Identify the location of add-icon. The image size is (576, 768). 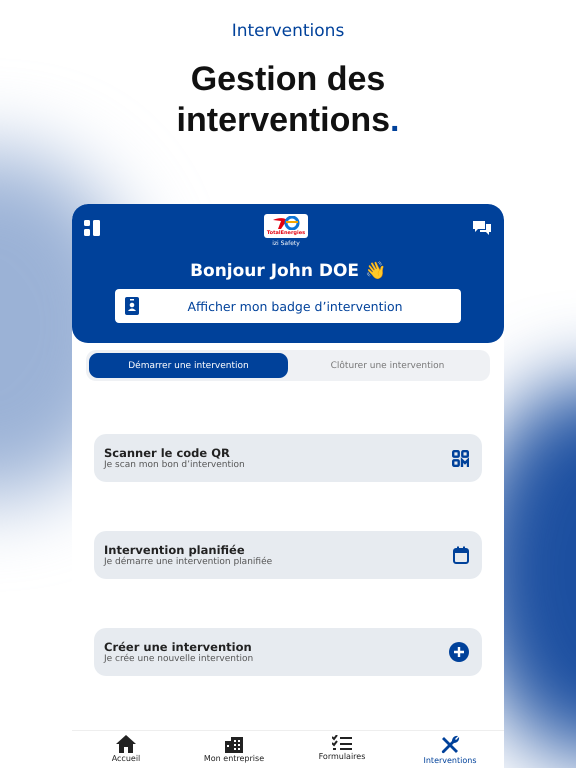
(459, 652).